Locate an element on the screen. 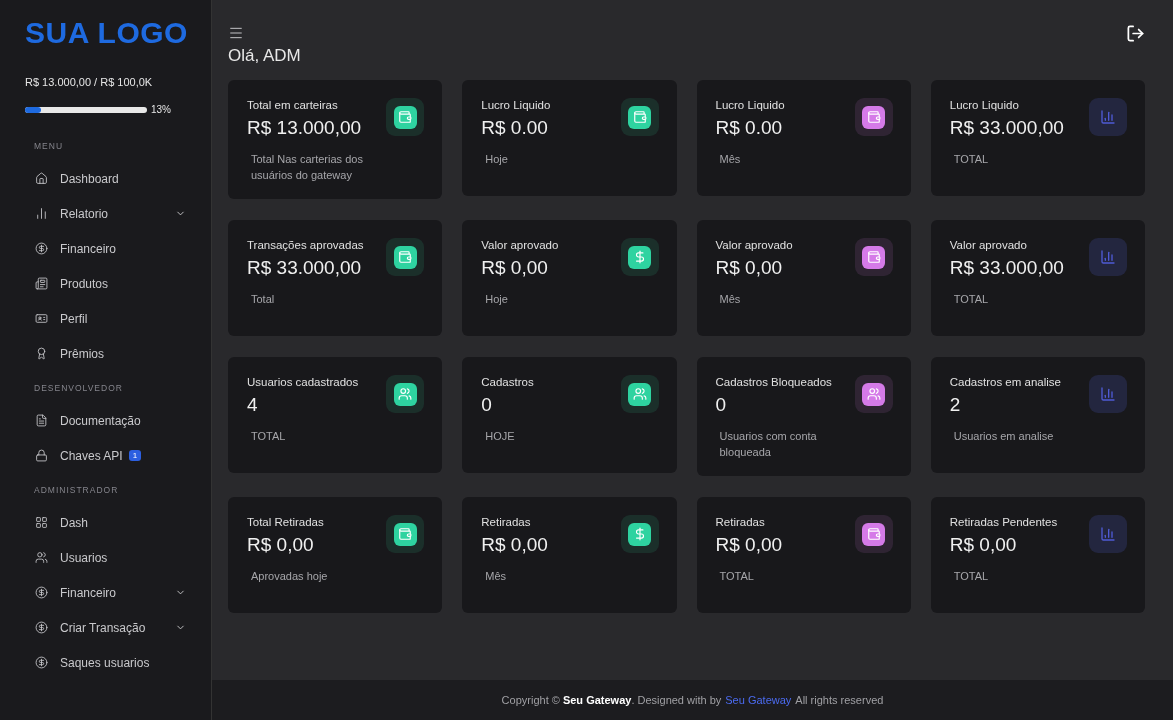 The image size is (1173, 720). card-note: Usuarios em analise is located at coordinates (1003, 436).